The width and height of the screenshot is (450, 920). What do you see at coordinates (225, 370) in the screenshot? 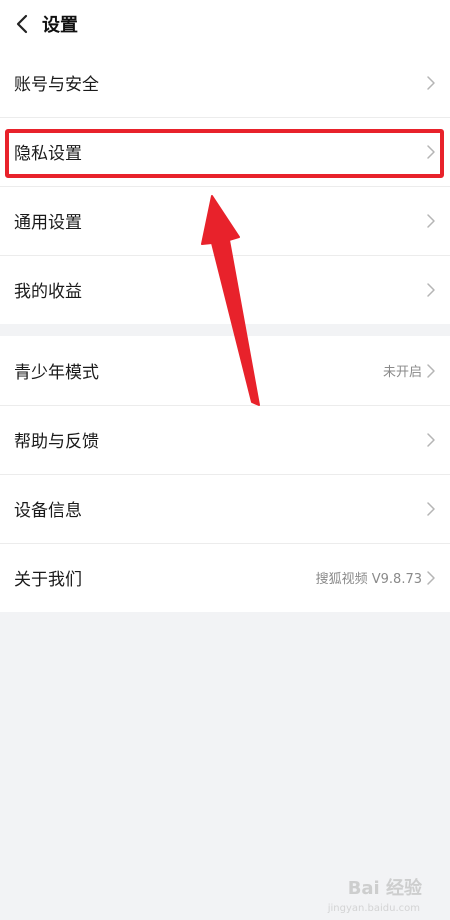
I see `row-teen-mode: 青少年模式 未开启` at bounding box center [225, 370].